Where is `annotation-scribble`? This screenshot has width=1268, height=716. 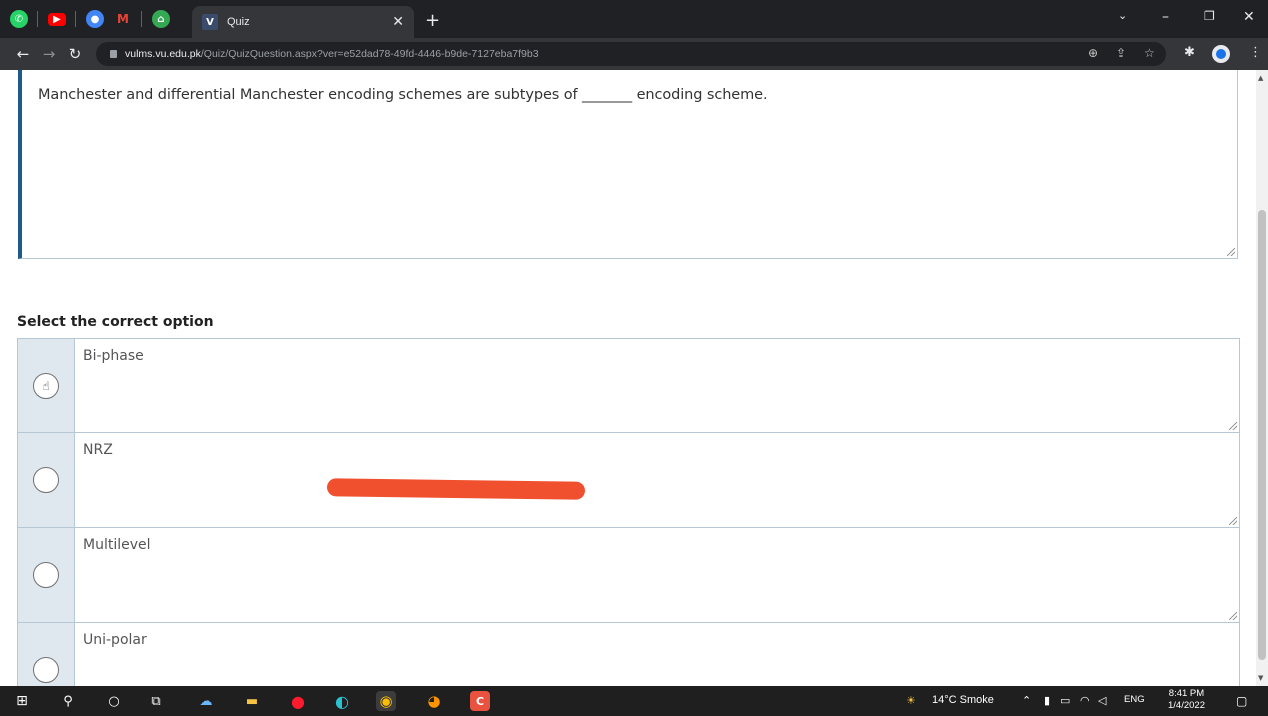
annotation-scribble is located at coordinates (456, 489).